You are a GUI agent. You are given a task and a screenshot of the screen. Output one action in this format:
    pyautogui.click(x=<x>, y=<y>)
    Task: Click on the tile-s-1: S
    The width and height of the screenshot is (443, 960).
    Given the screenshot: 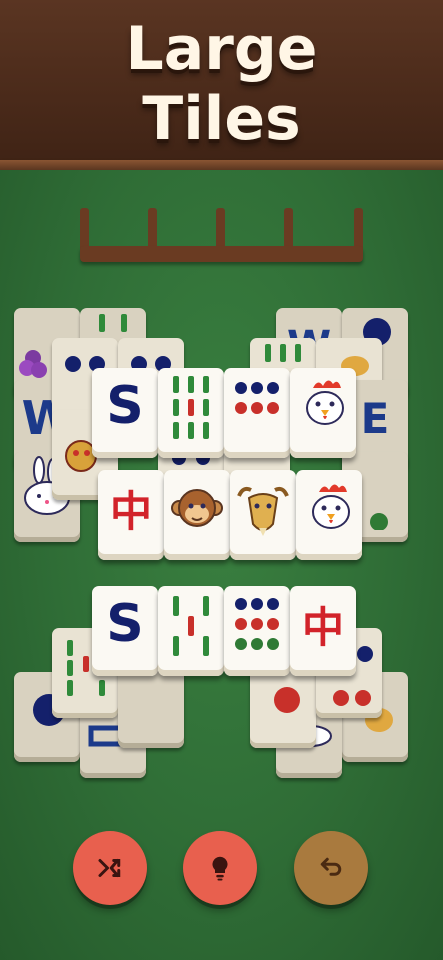 What is the action you would take?
    pyautogui.click(x=125, y=413)
    